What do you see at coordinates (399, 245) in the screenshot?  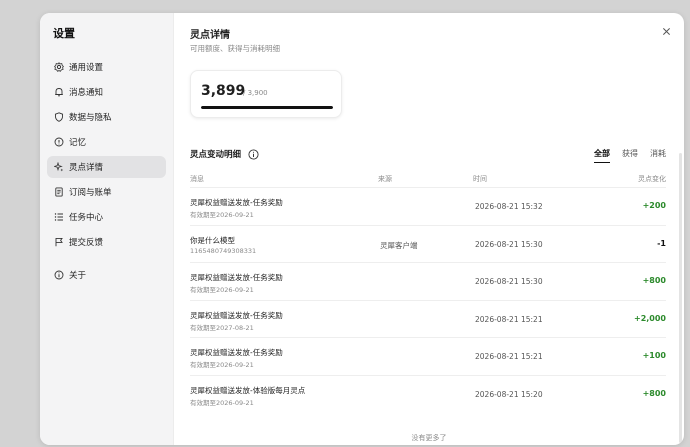 I see `row-source: 灵犀客户端` at bounding box center [399, 245].